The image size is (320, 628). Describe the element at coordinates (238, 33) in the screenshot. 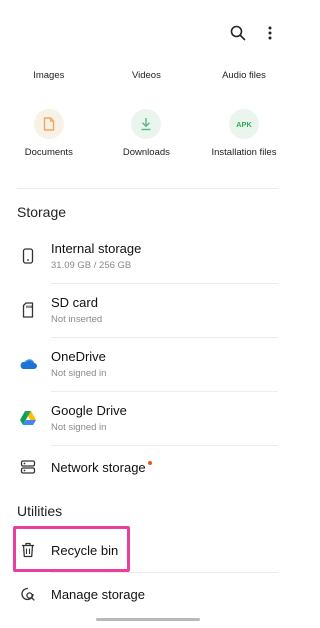

I see `search-icon` at that location.